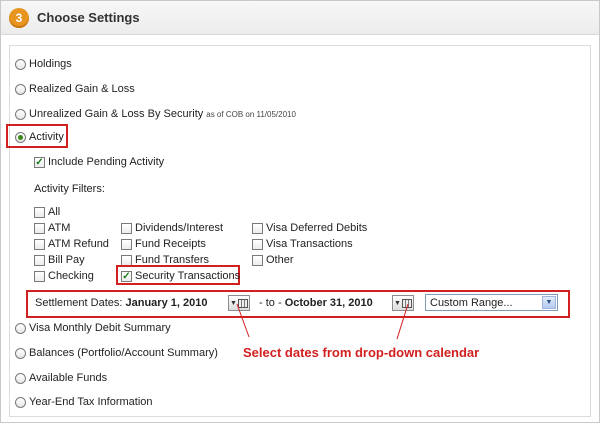 The width and height of the screenshot is (600, 424). I want to click on pointer-line-to, so click(402, 321).